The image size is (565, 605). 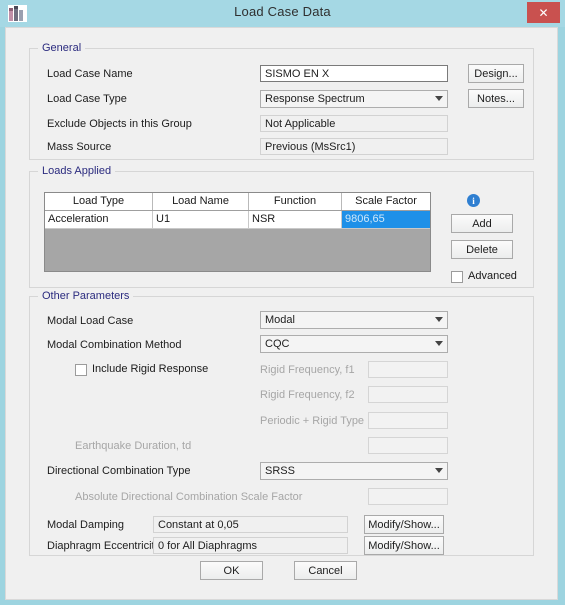 I want to click on cell-load-type: Acceleration, so click(x=99, y=219).